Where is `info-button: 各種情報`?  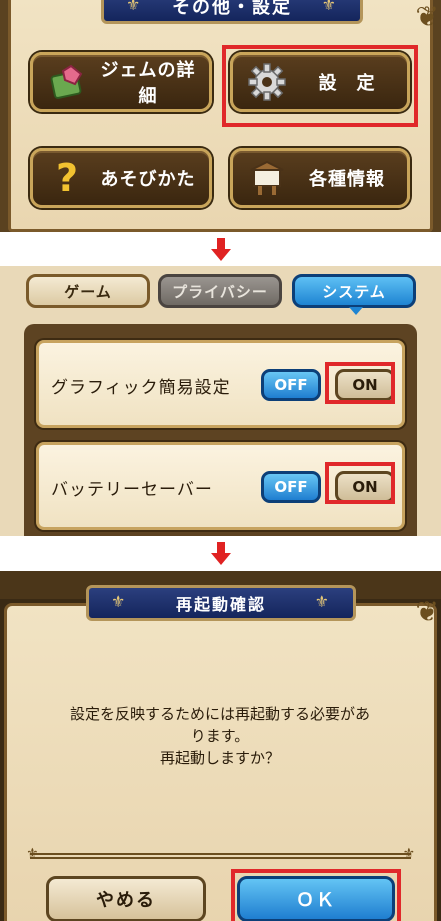
info-button: 各種情報 is located at coordinates (320, 178).